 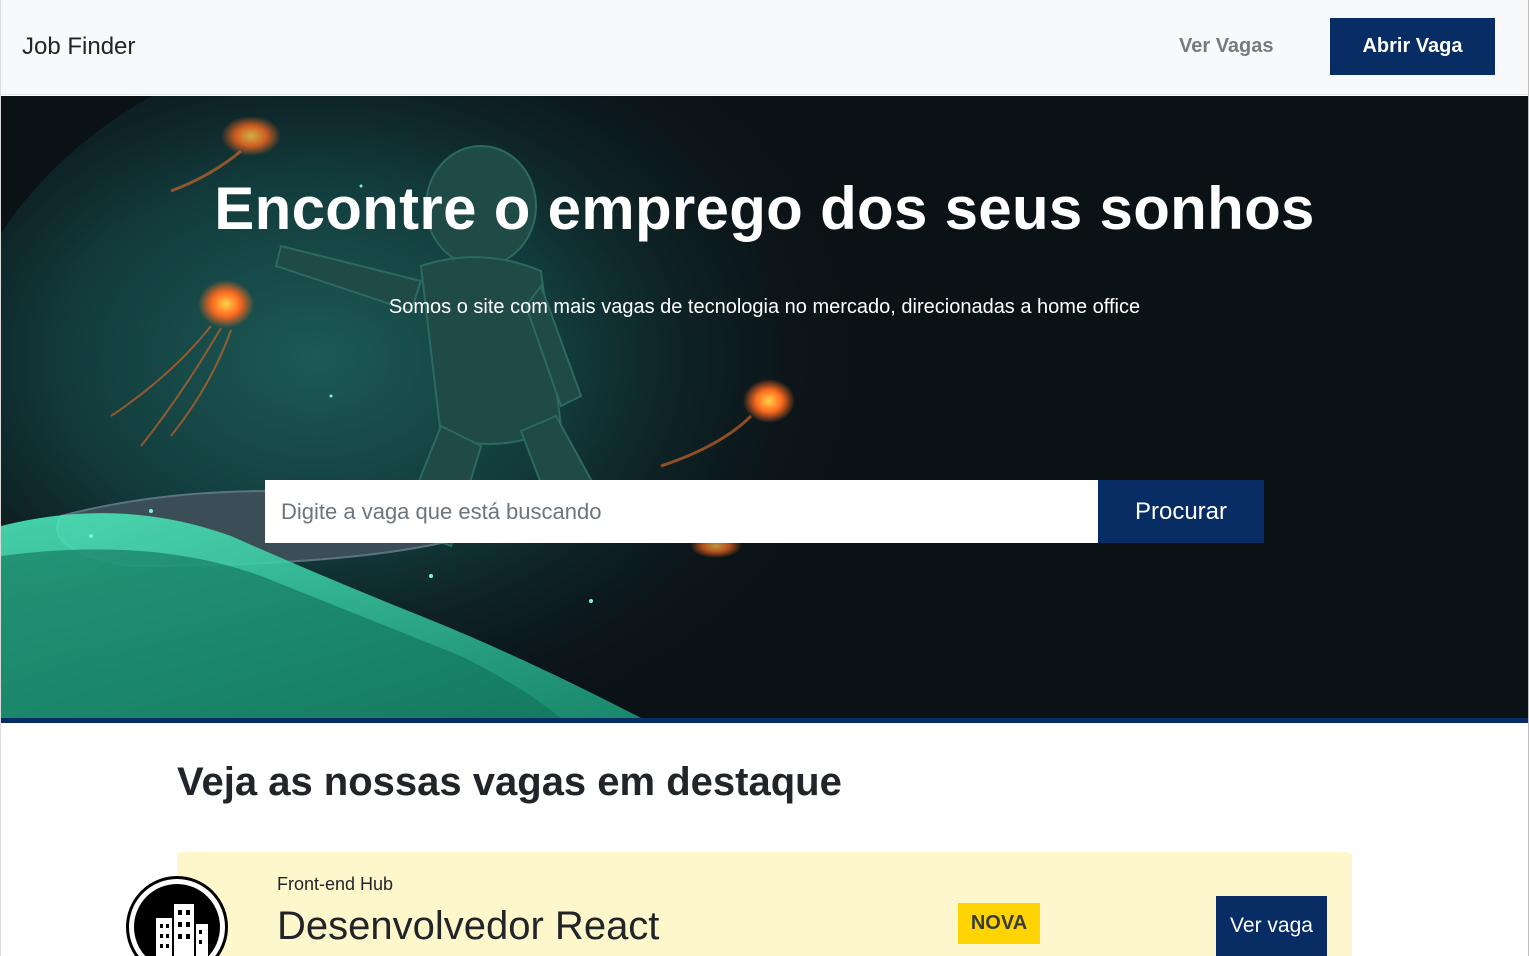 What do you see at coordinates (681, 511) in the screenshot?
I see `search-input` at bounding box center [681, 511].